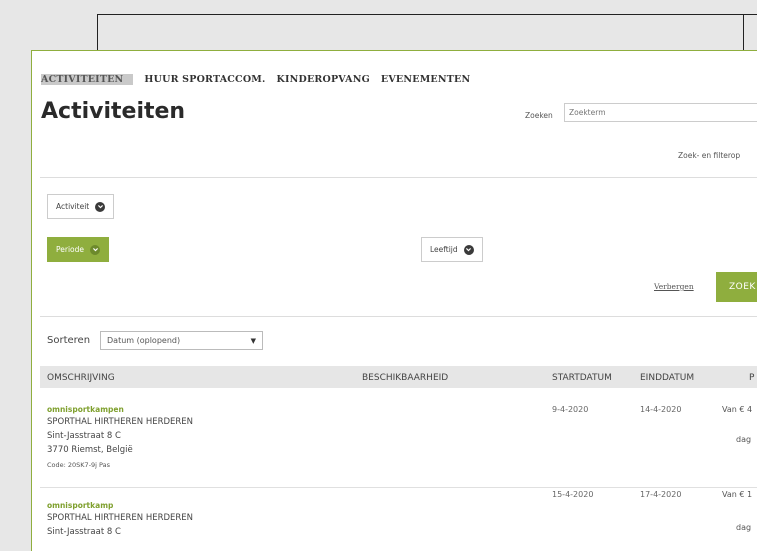  I want to click on row-divider, so click(398, 487).